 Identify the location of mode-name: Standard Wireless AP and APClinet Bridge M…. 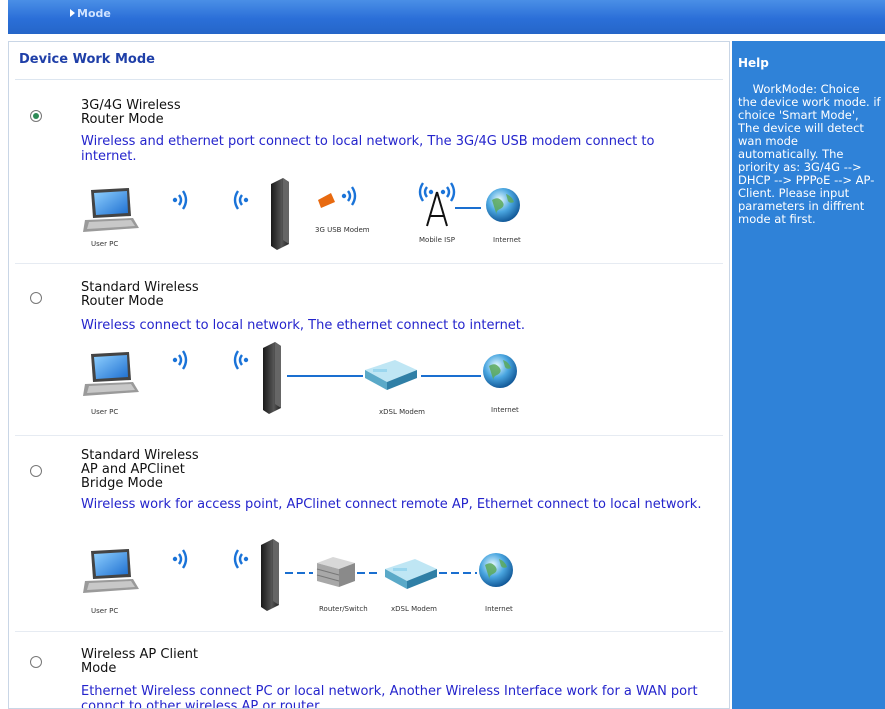
(140, 470).